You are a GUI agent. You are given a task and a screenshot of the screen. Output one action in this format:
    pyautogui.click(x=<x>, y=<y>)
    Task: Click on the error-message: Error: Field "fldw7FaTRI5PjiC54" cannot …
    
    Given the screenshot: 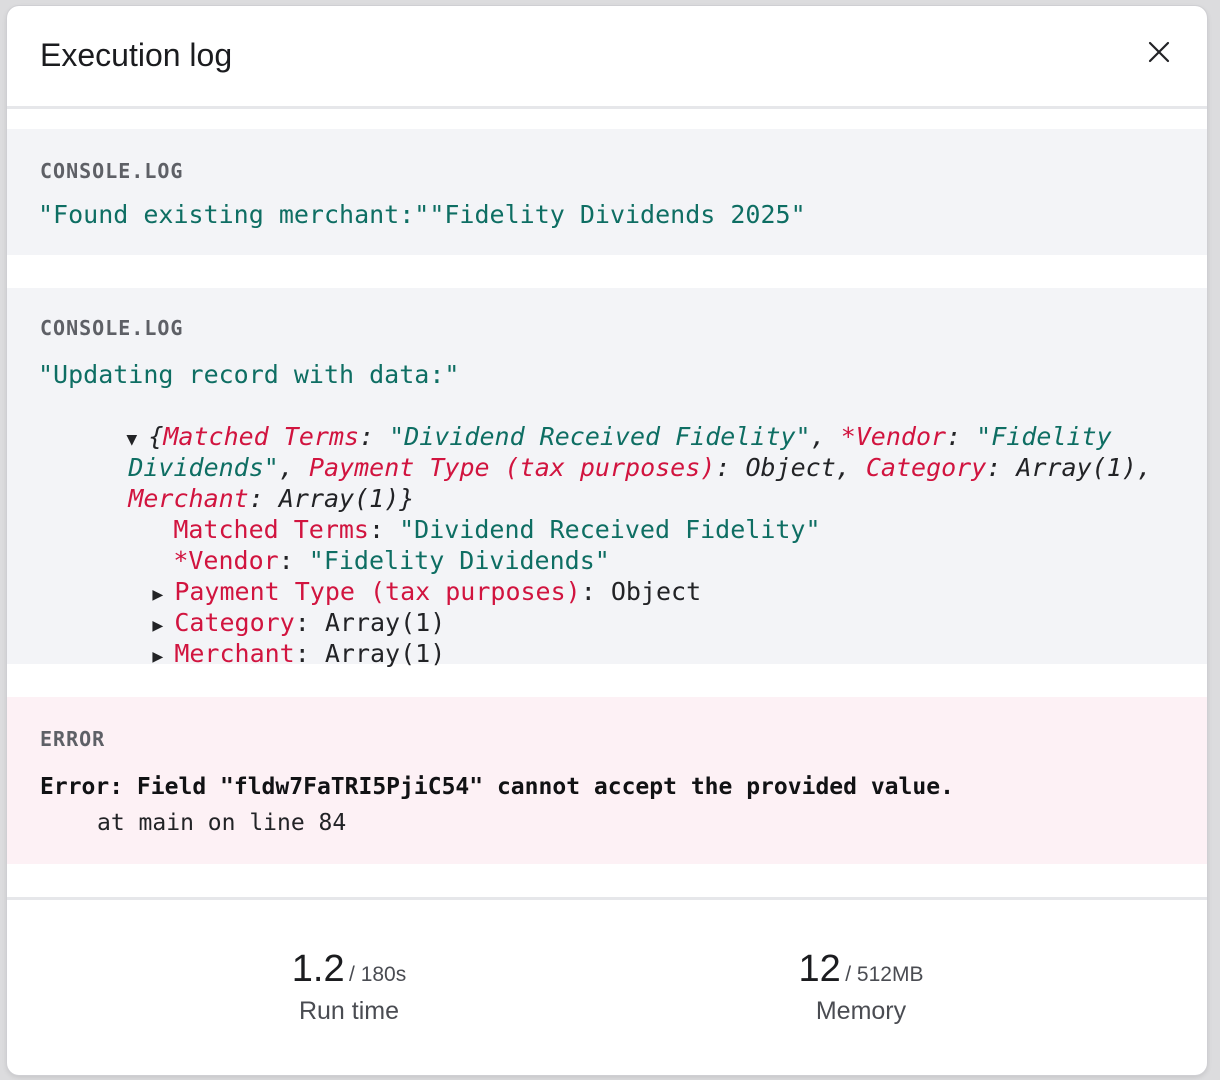 What is the action you would take?
    pyautogui.click(x=497, y=787)
    